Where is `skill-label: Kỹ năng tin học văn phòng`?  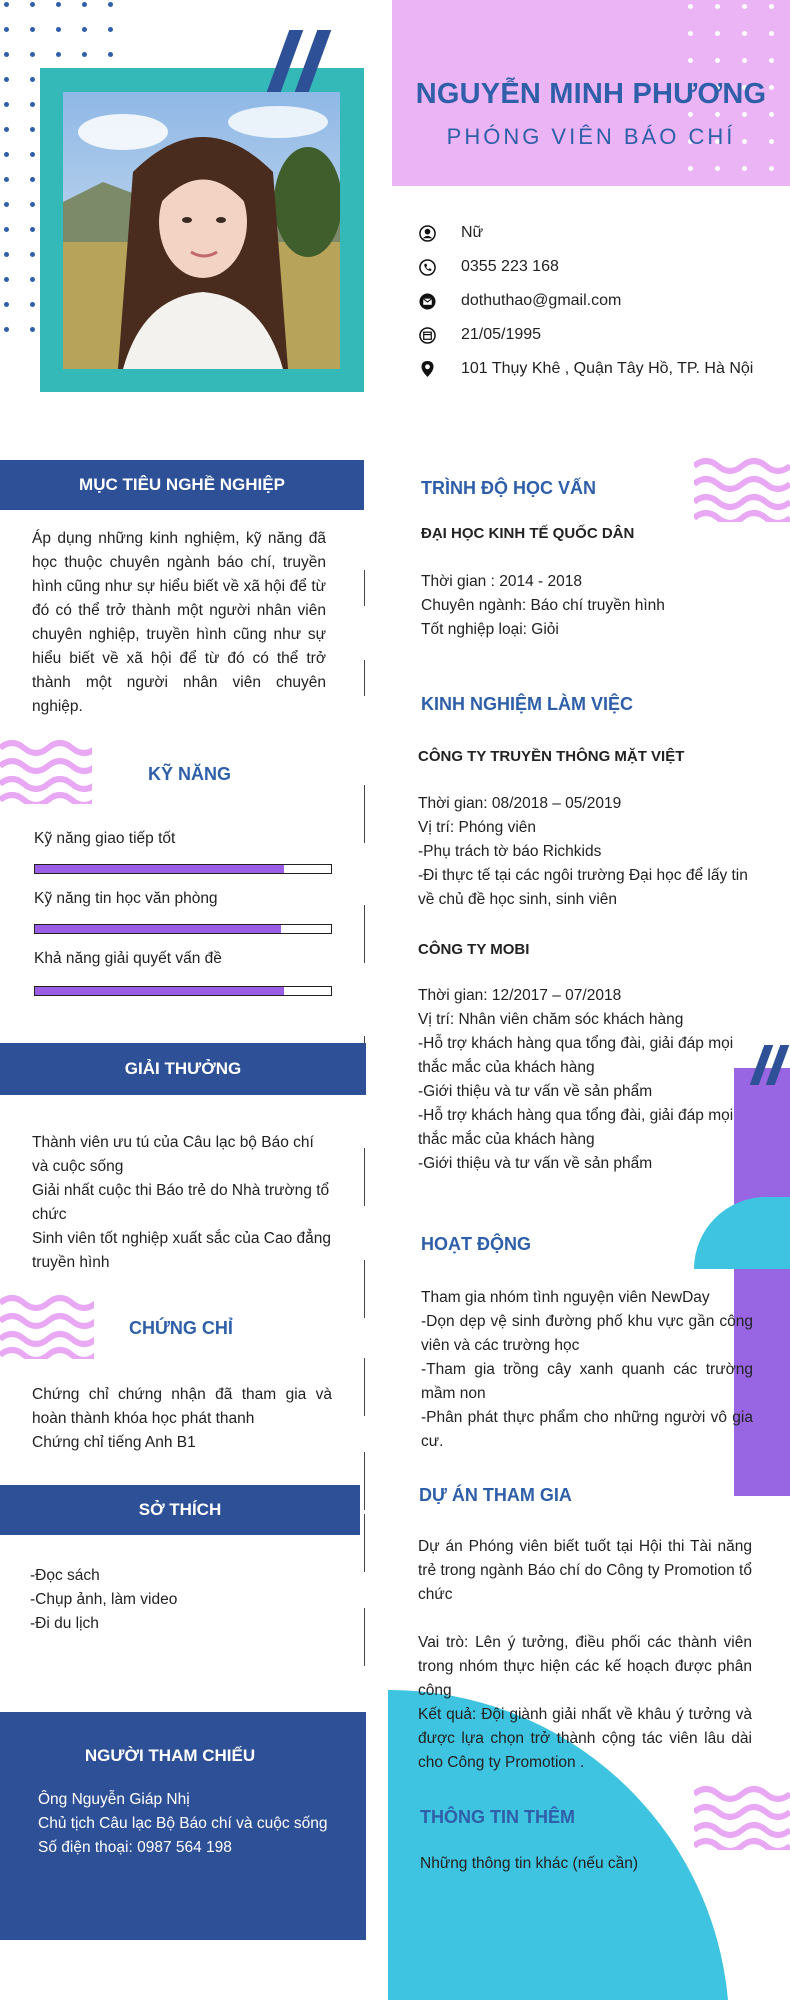
skill-label: Kỹ năng tin học văn phòng is located at coordinates (126, 898).